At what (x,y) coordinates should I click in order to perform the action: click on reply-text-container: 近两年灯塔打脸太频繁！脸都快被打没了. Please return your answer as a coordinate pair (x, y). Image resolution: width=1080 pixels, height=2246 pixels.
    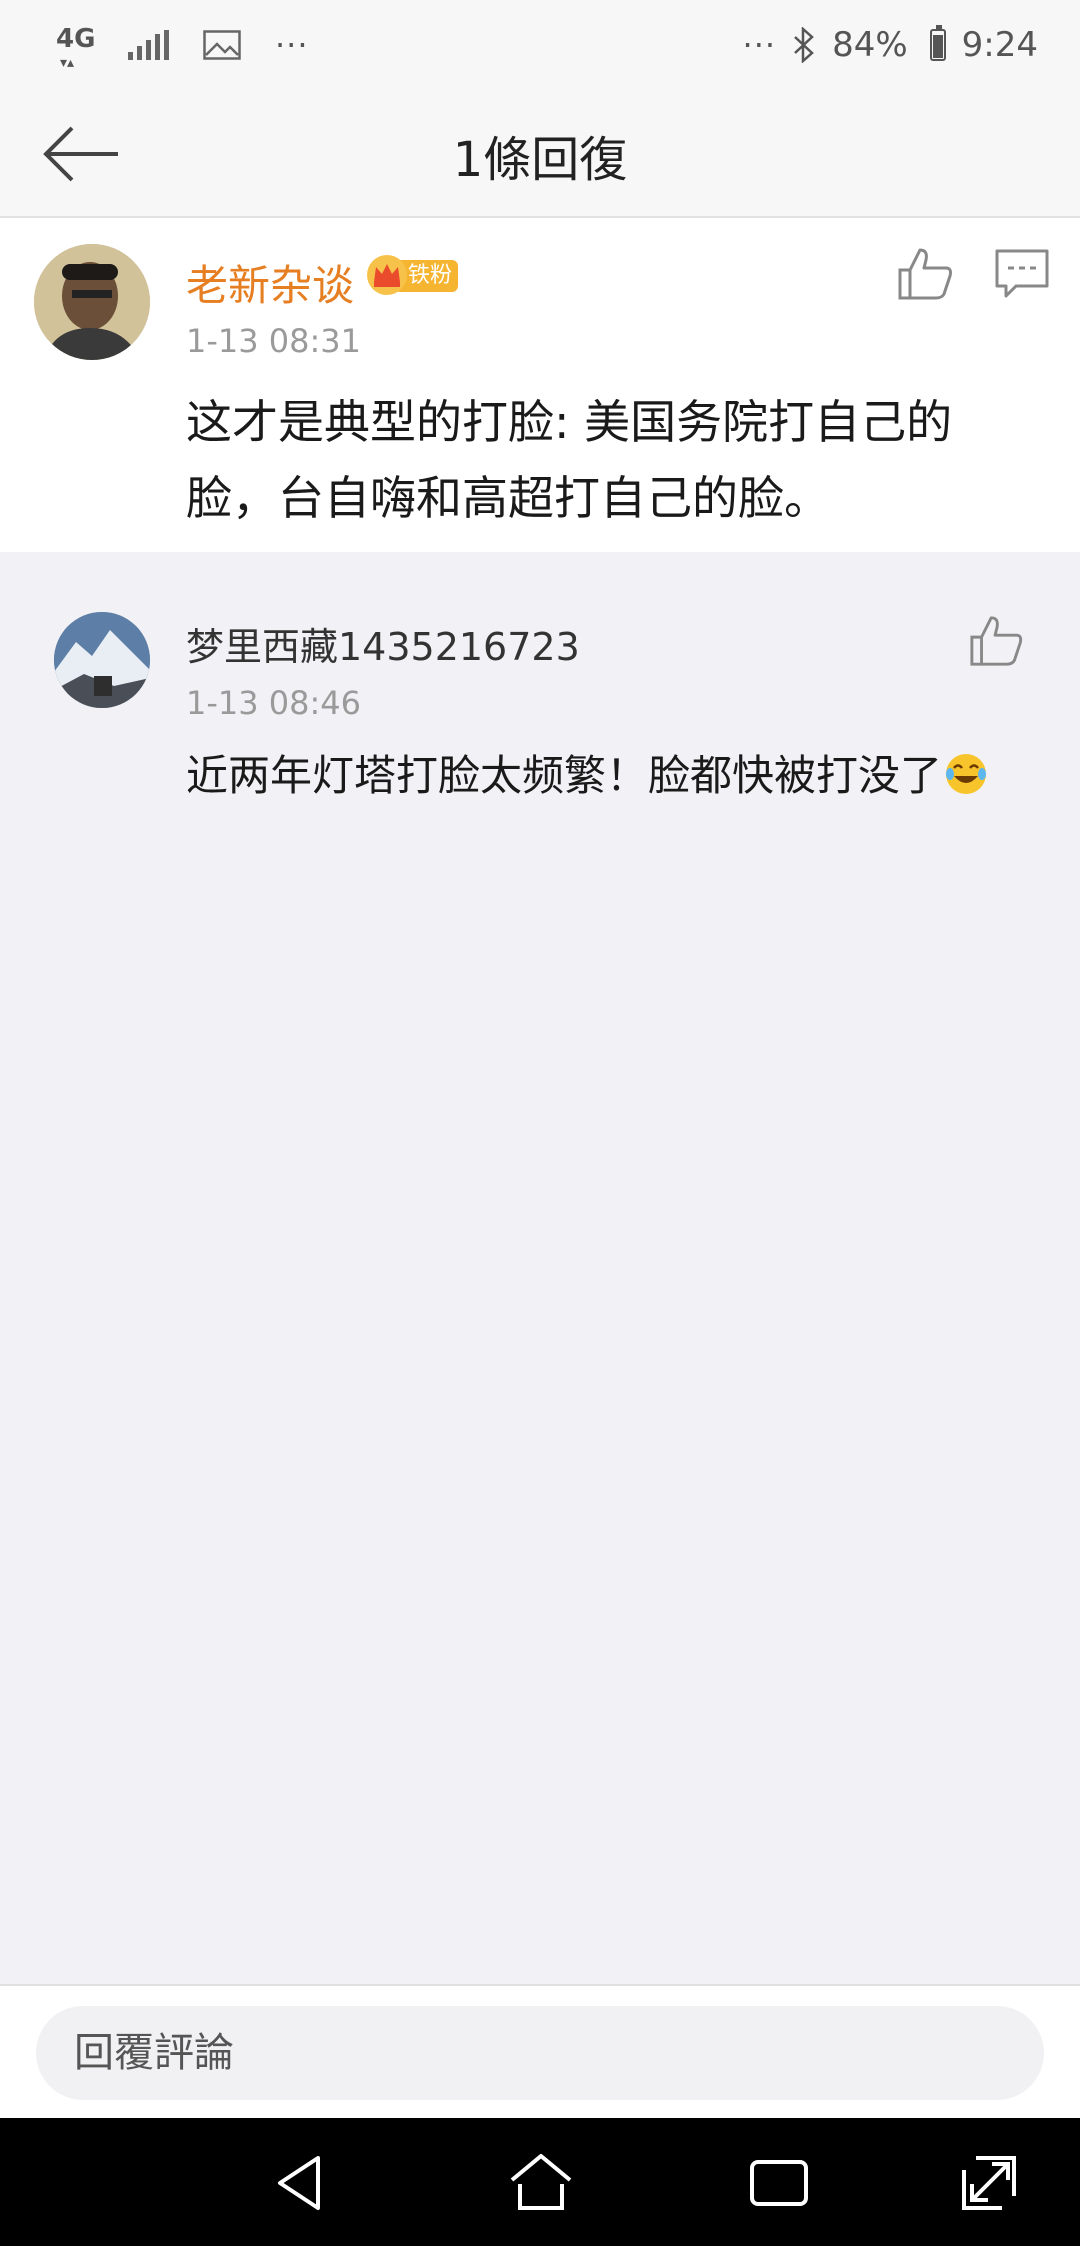
    Looking at the image, I should click on (587, 772).